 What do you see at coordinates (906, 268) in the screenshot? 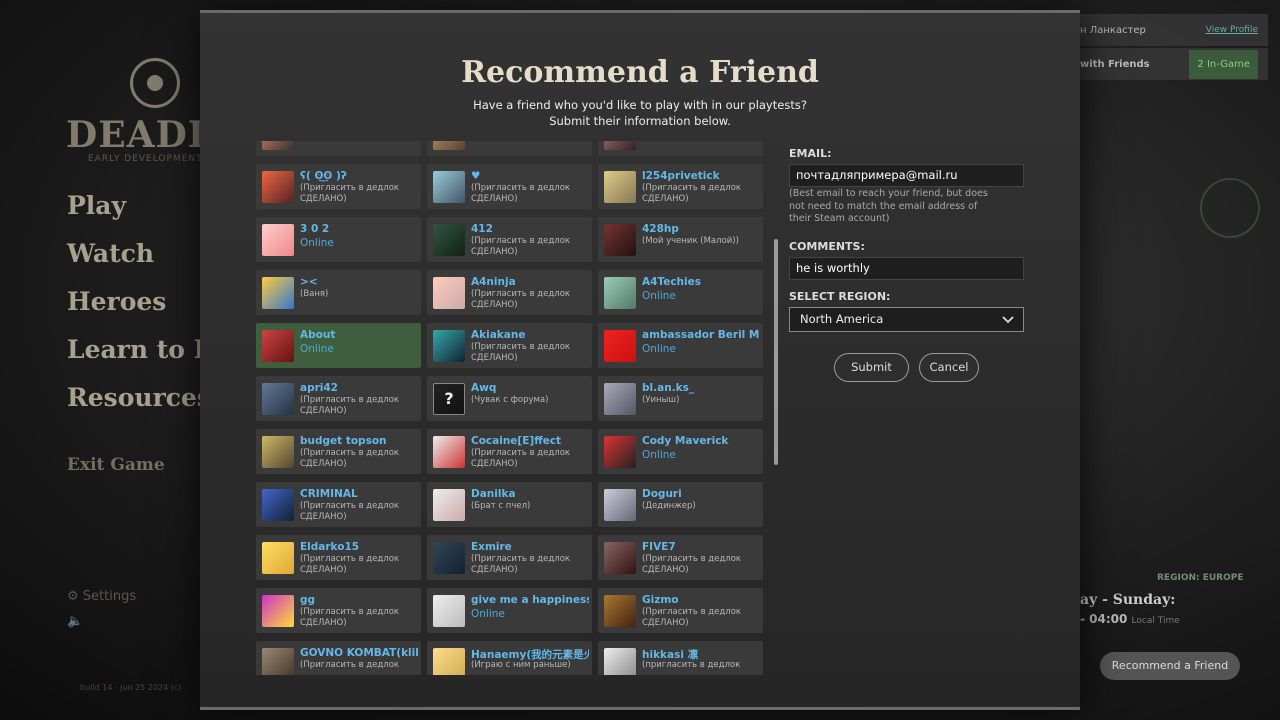
I see `comments-input: he is worthly` at bounding box center [906, 268].